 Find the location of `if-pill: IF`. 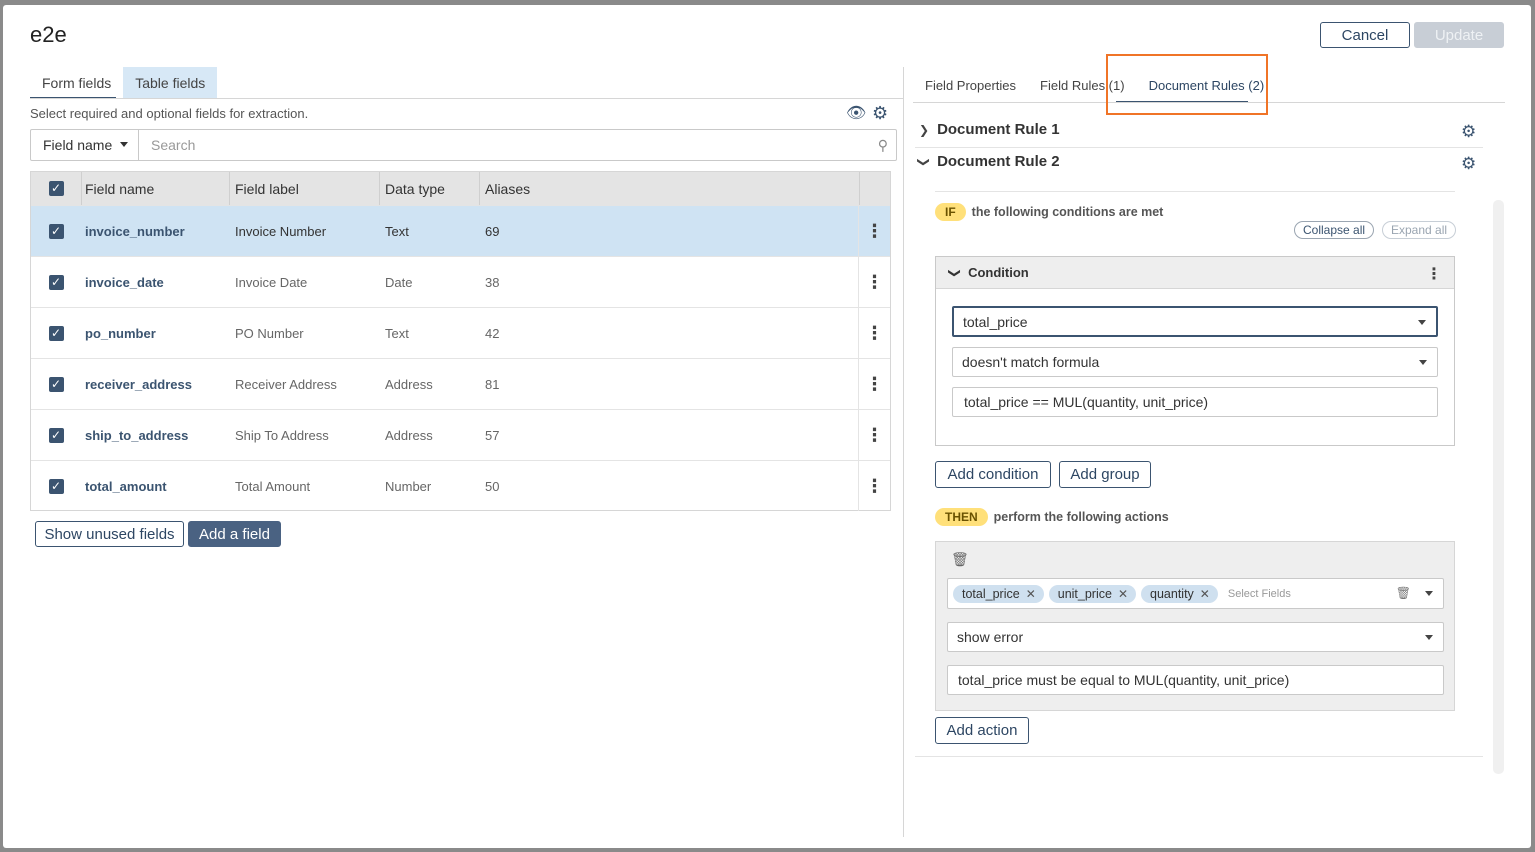

if-pill: IF is located at coordinates (950, 212).